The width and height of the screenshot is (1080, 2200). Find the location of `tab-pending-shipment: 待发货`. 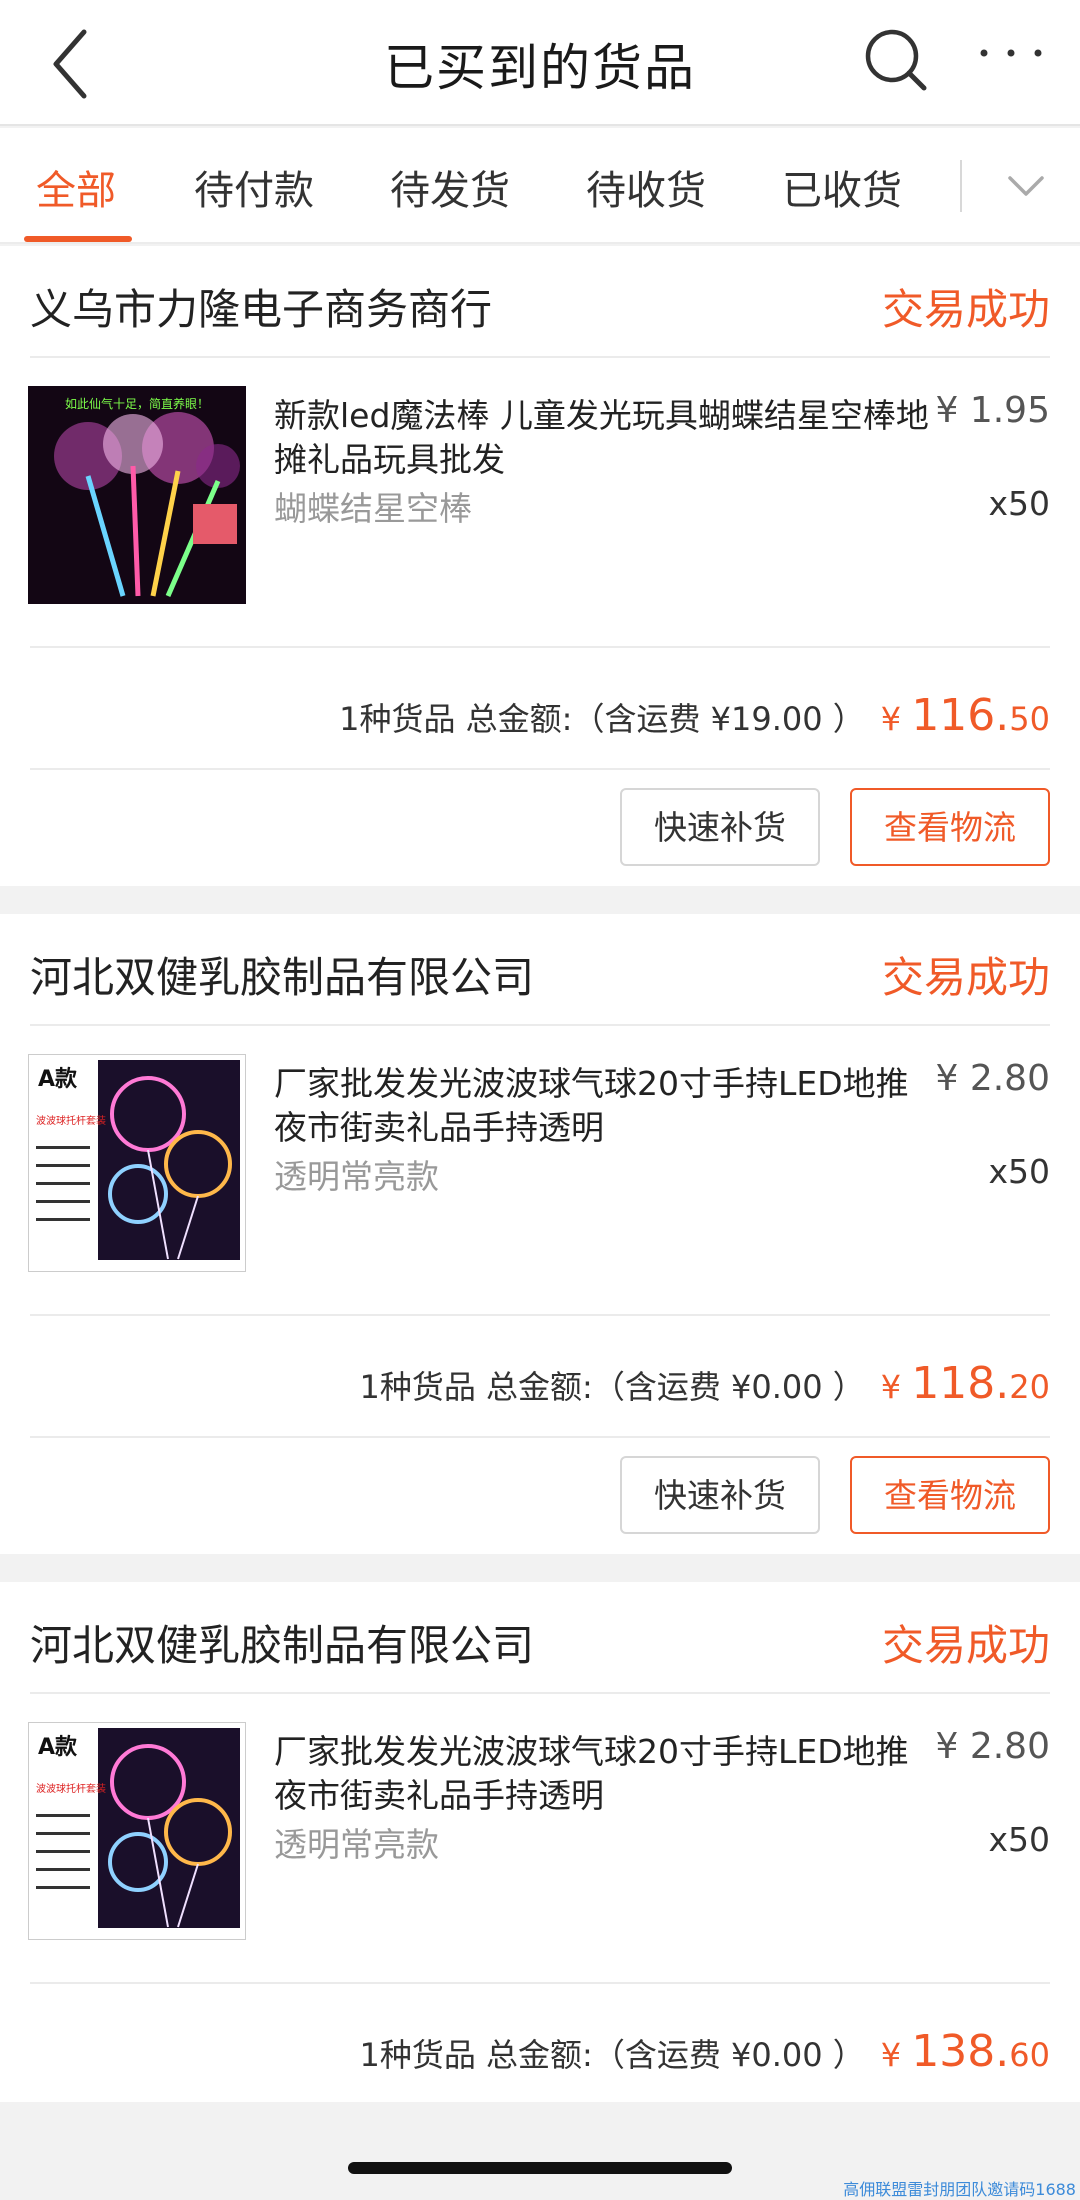

tab-pending-shipment: 待发货 is located at coordinates (450, 187).